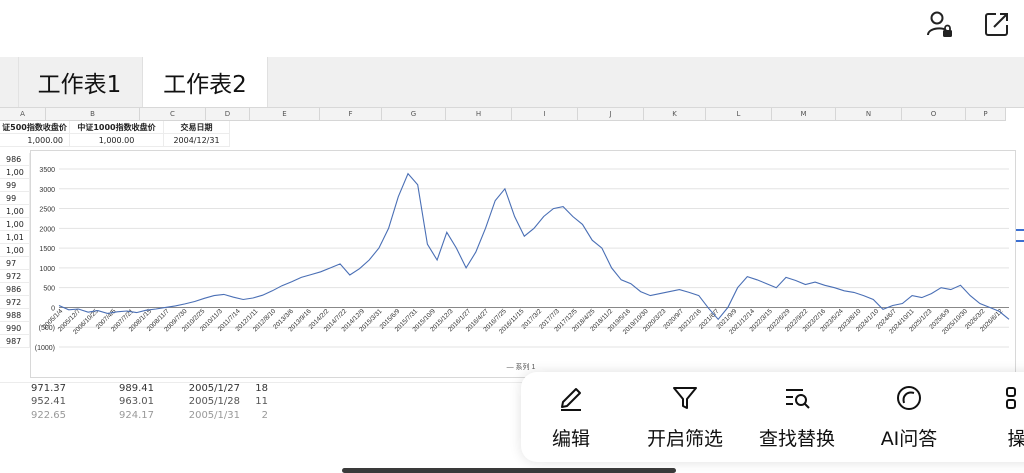 This screenshot has width=1024, height=473. What do you see at coordinates (739, 114) in the screenshot?
I see `column-header-l: L` at bounding box center [739, 114].